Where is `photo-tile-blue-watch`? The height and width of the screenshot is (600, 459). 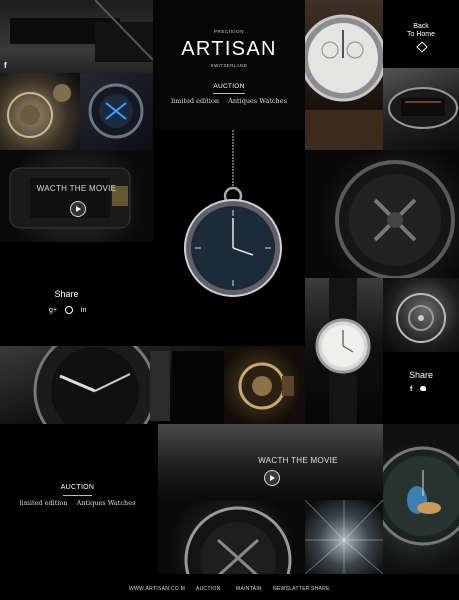 photo-tile-blue-watch is located at coordinates (116, 111).